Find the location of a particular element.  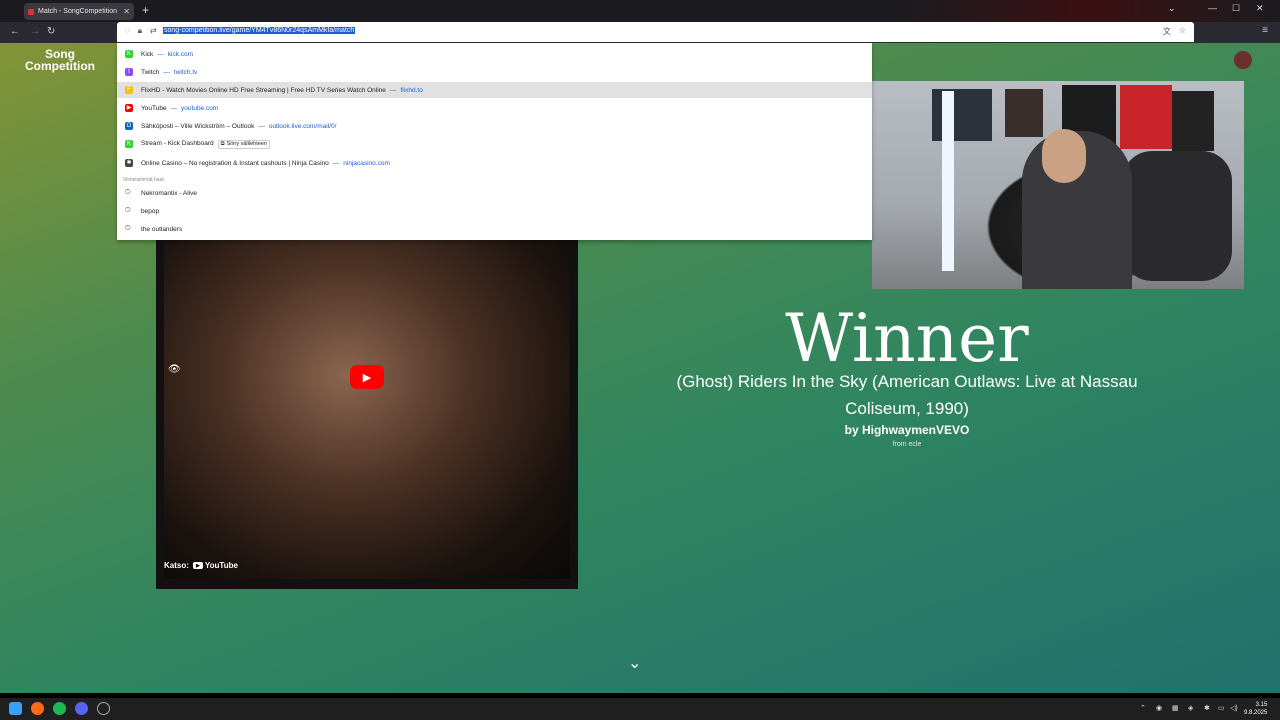

permissions-icon: ⇄ is located at coordinates (153, 31).